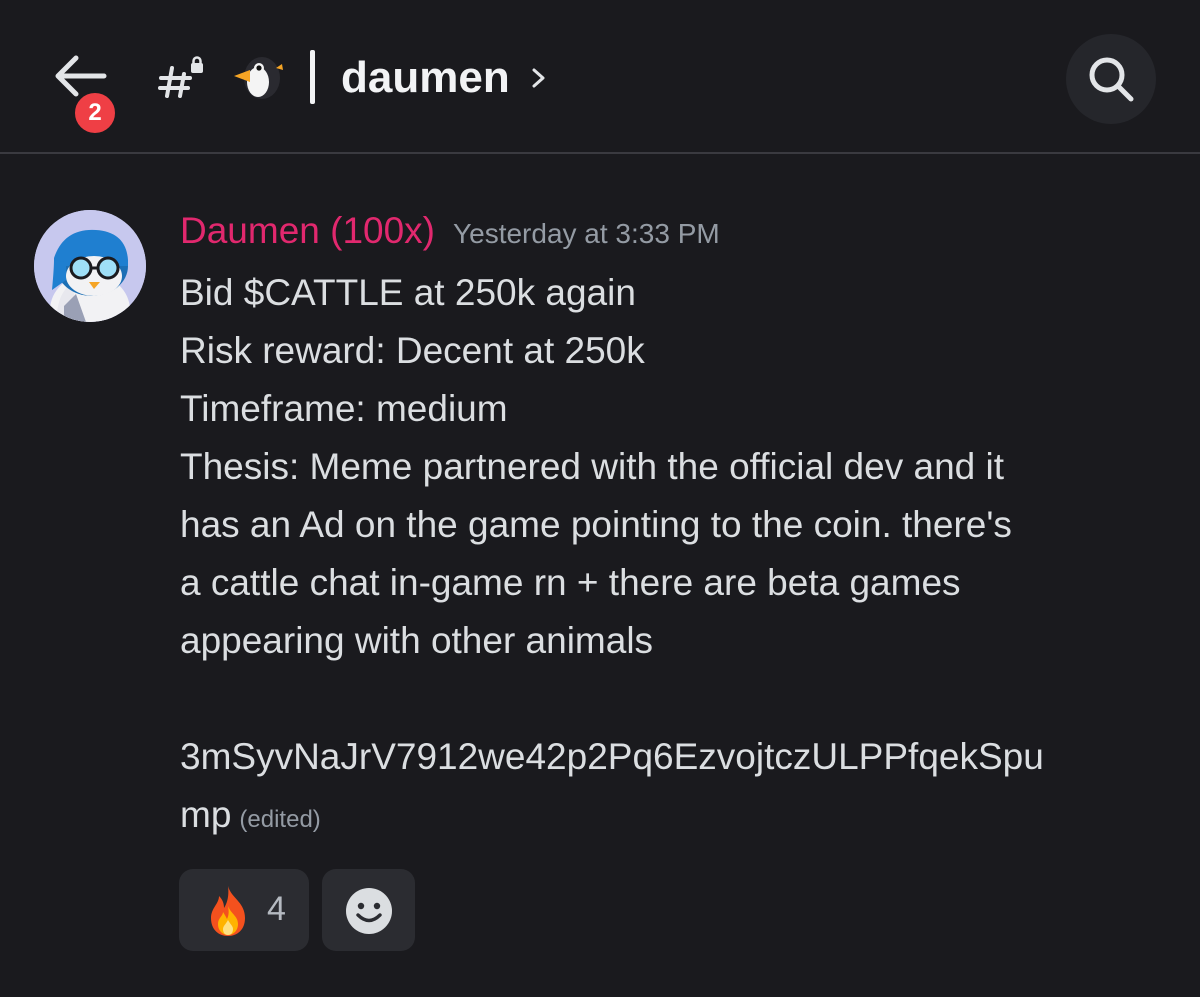 Image resolution: width=1200 pixels, height=997 pixels. Describe the element at coordinates (280, 819) in the screenshot. I see `edited-label: (edited)` at that location.